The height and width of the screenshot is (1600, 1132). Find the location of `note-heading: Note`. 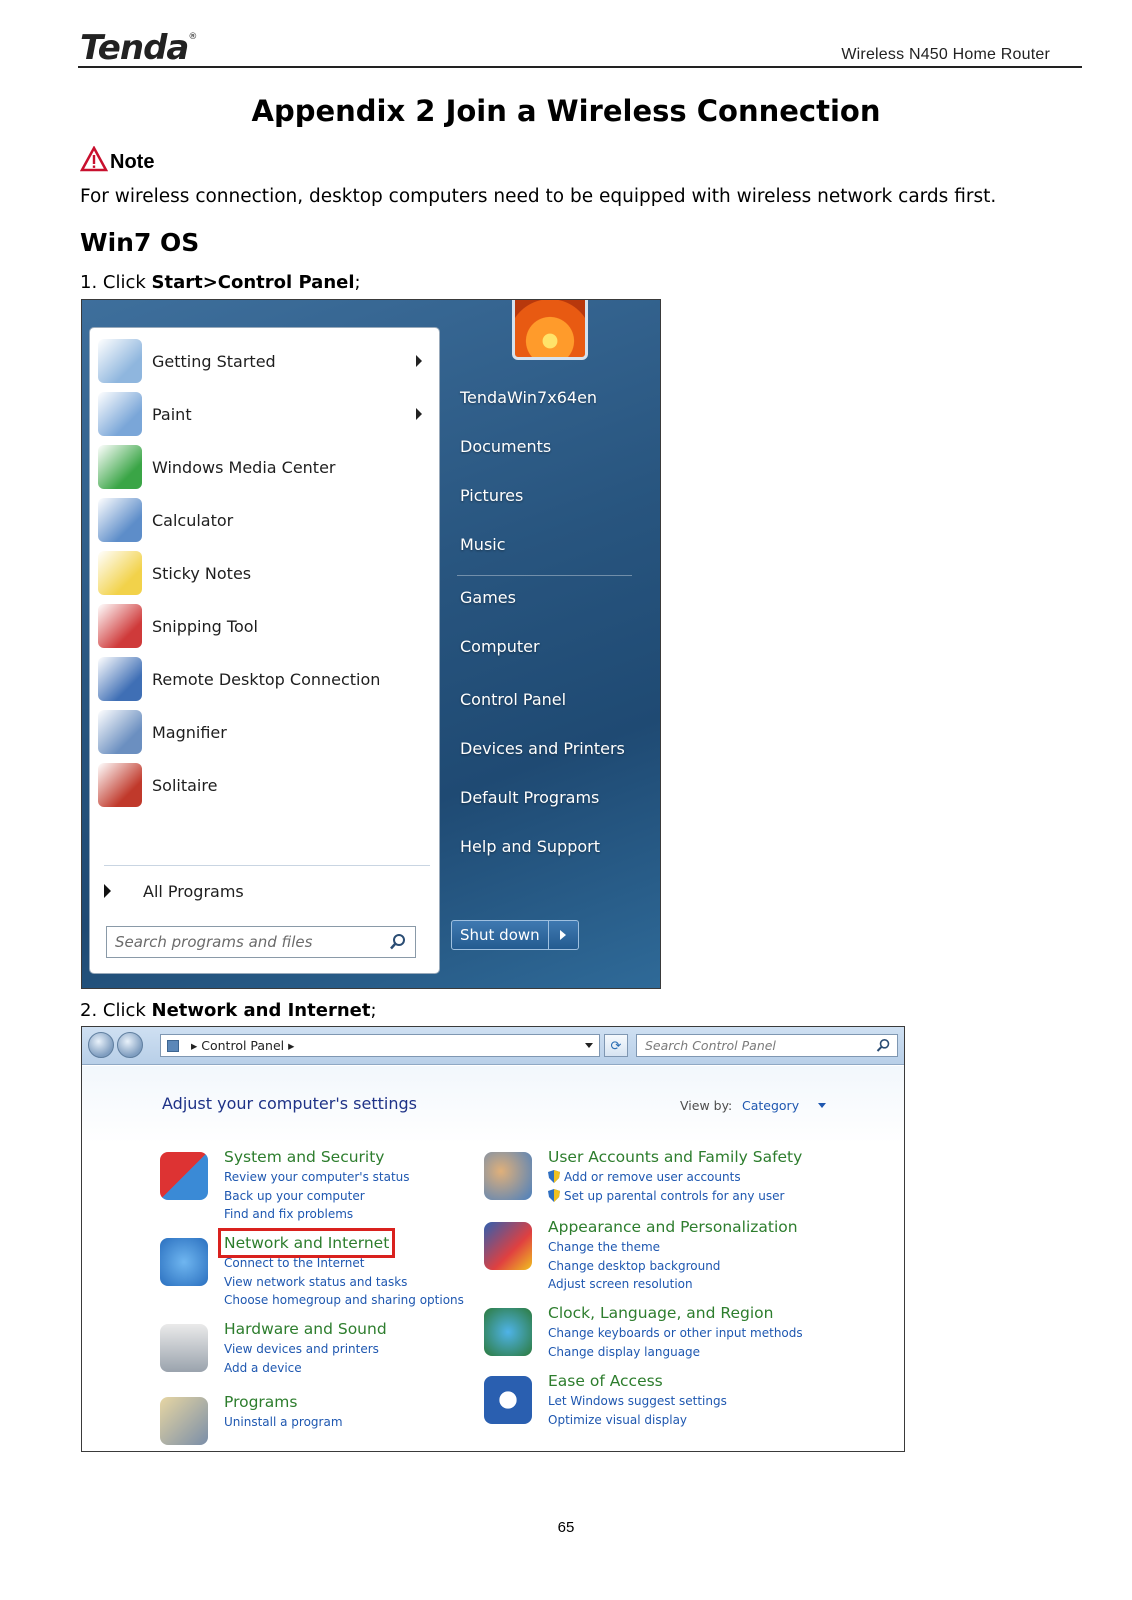

note-heading: Note is located at coordinates (117, 159).